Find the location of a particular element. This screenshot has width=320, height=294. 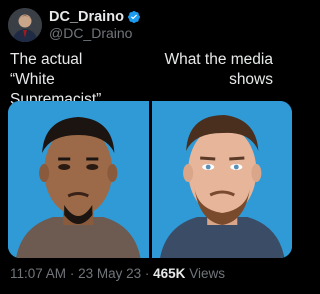

caption-left-line-1: The actual is located at coordinates (46, 59).